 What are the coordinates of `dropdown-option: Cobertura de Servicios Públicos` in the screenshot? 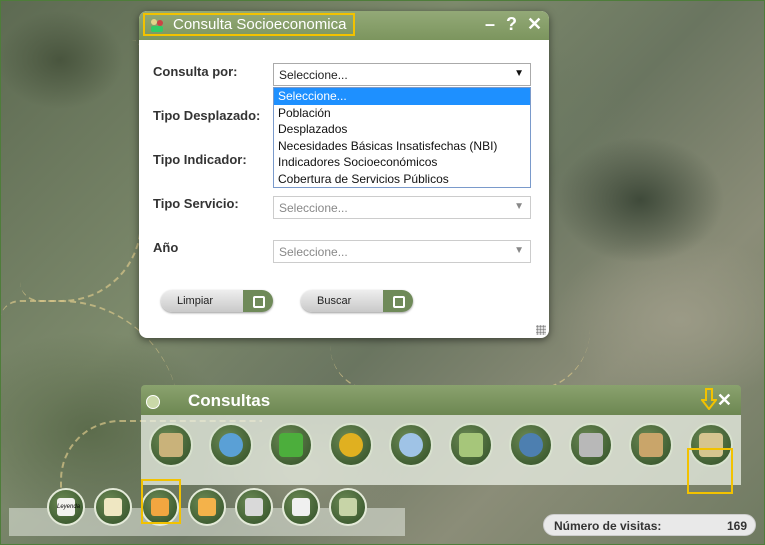 It's located at (402, 179).